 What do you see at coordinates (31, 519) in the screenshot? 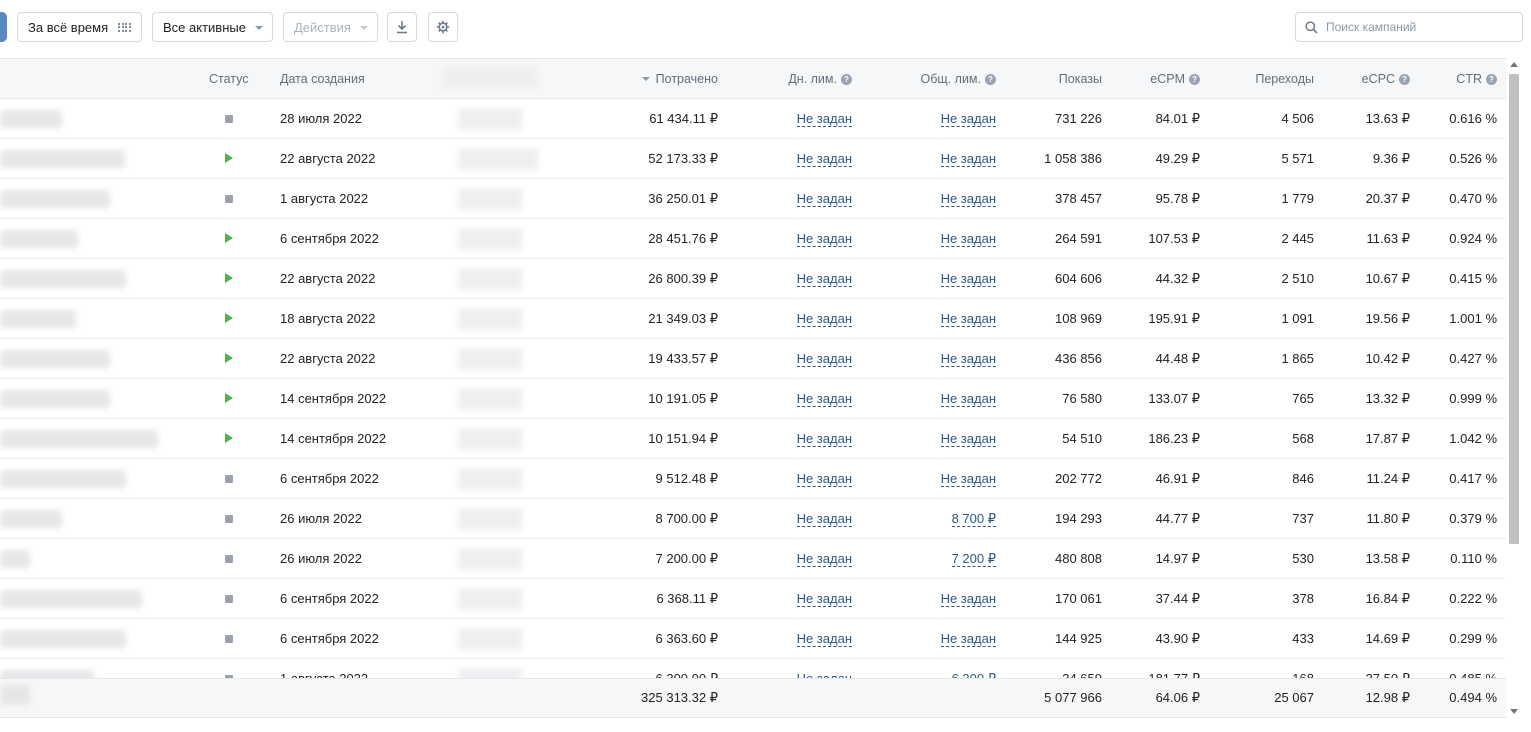
I see `redacted-campaign-name` at bounding box center [31, 519].